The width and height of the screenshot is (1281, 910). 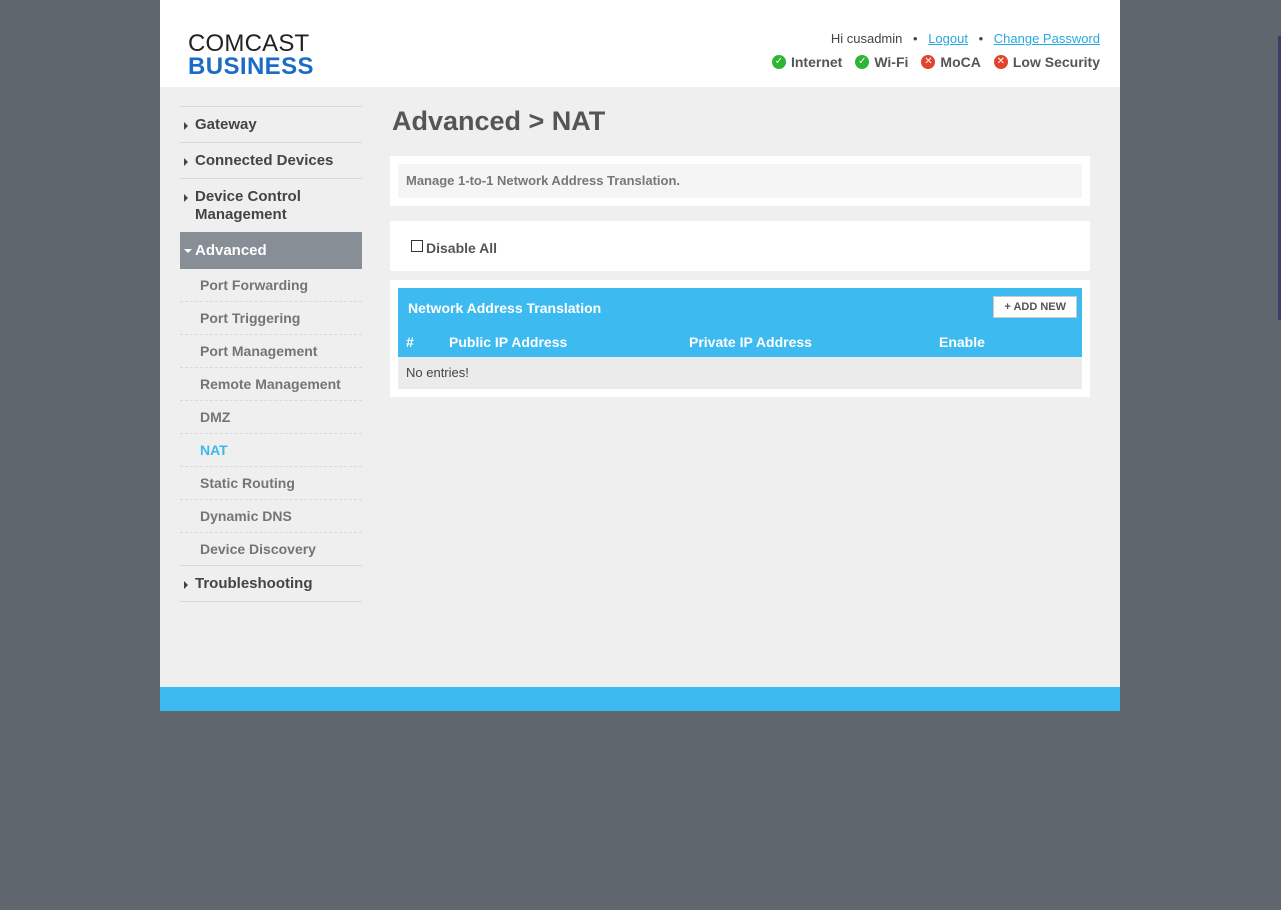 I want to click on comcast-business-logo: COMCAST BUSINESS, so click(x=251, y=55).